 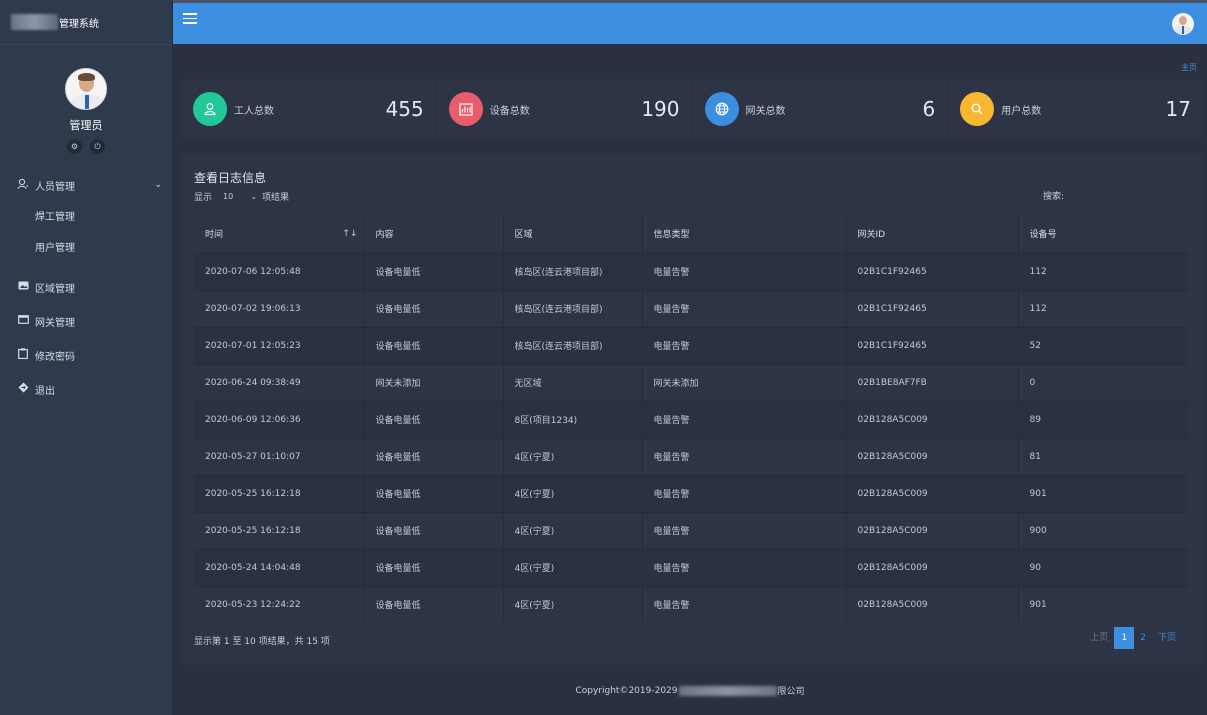 I want to click on stats-row: 工人总数 455 设备总数 190 网关总数 6 用户总数 17, so click(x=692, y=109).